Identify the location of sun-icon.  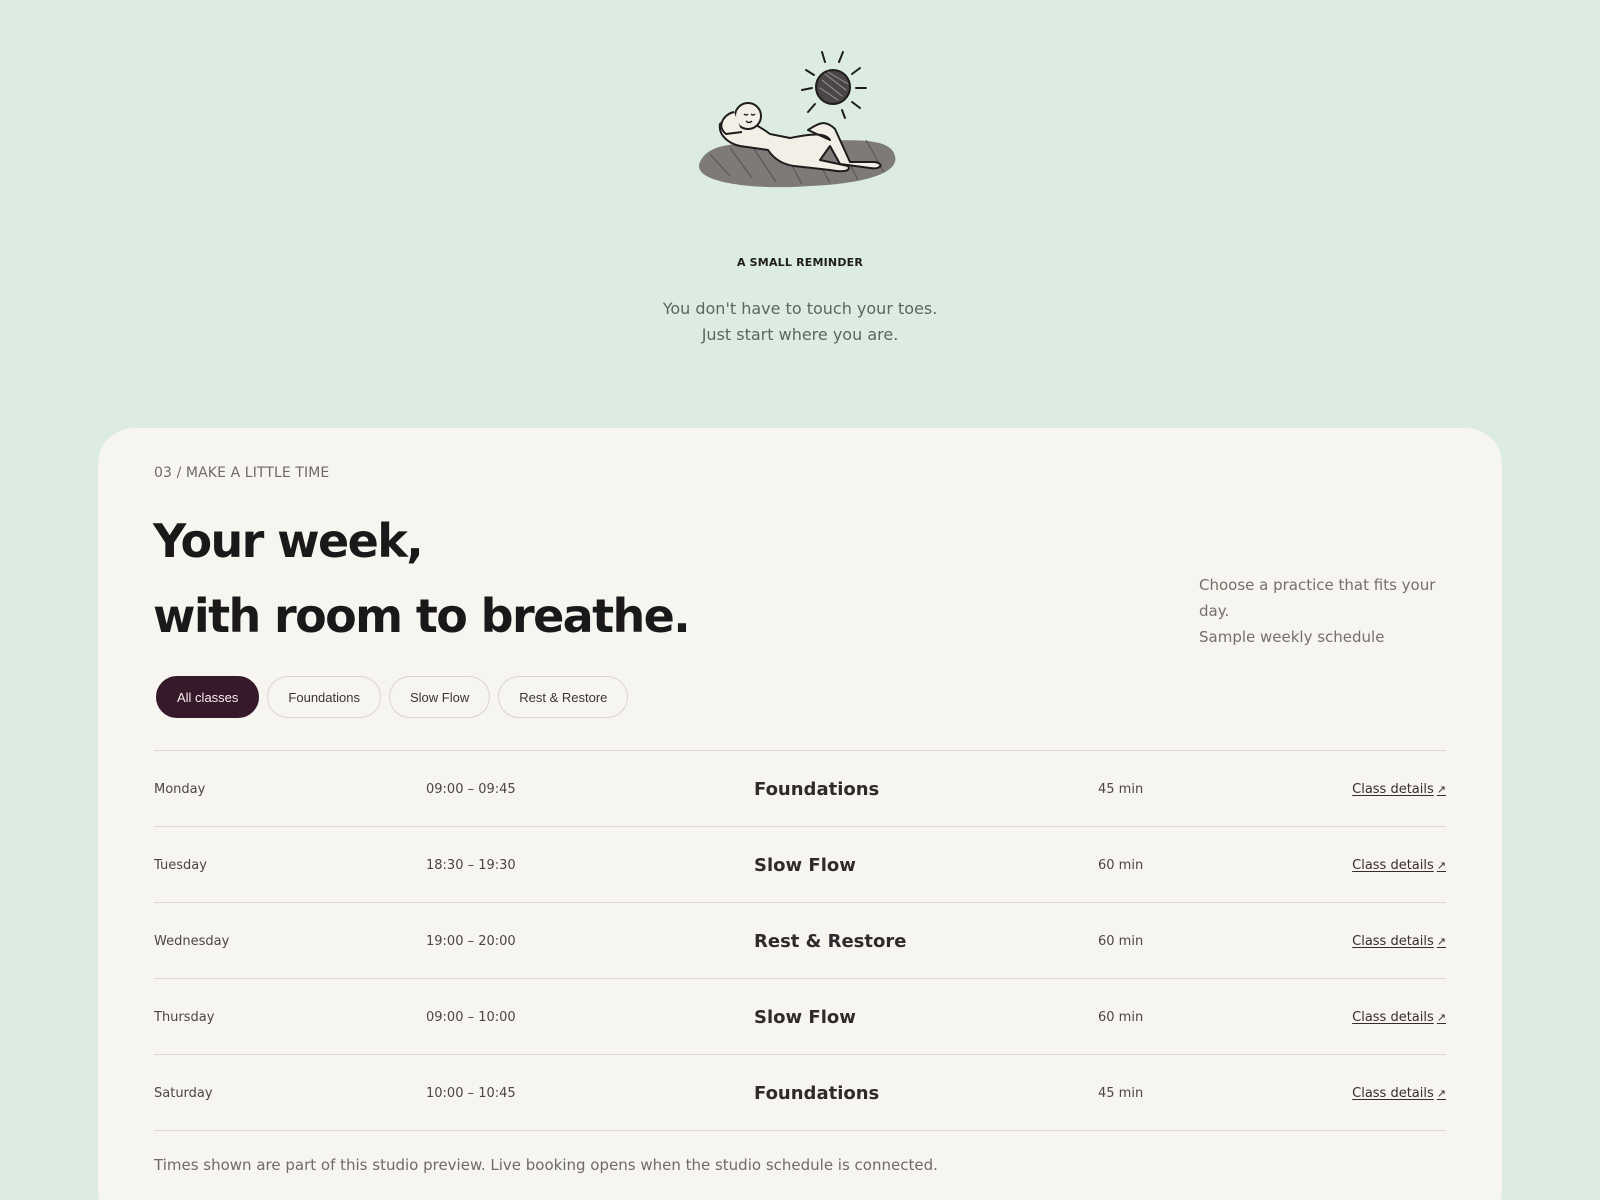
(834, 85).